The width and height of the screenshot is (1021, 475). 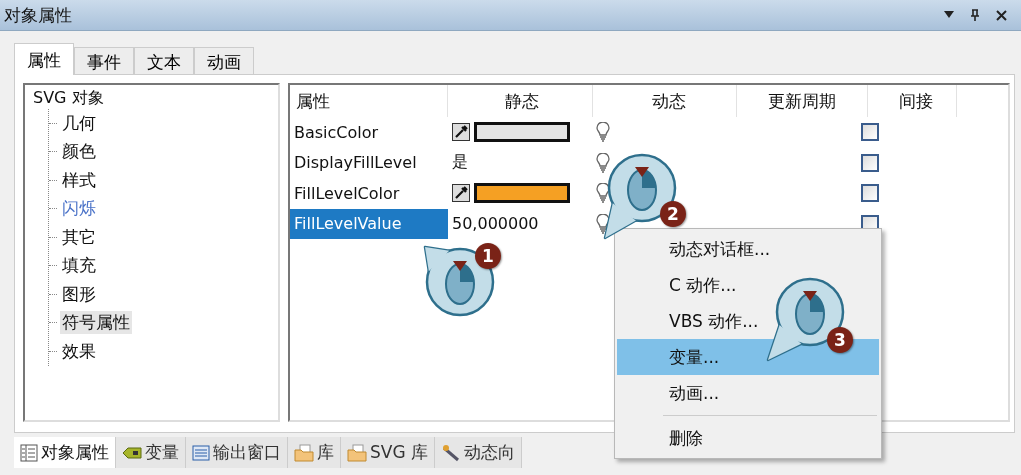 I want to click on menu-item: 删除, so click(x=748, y=438).